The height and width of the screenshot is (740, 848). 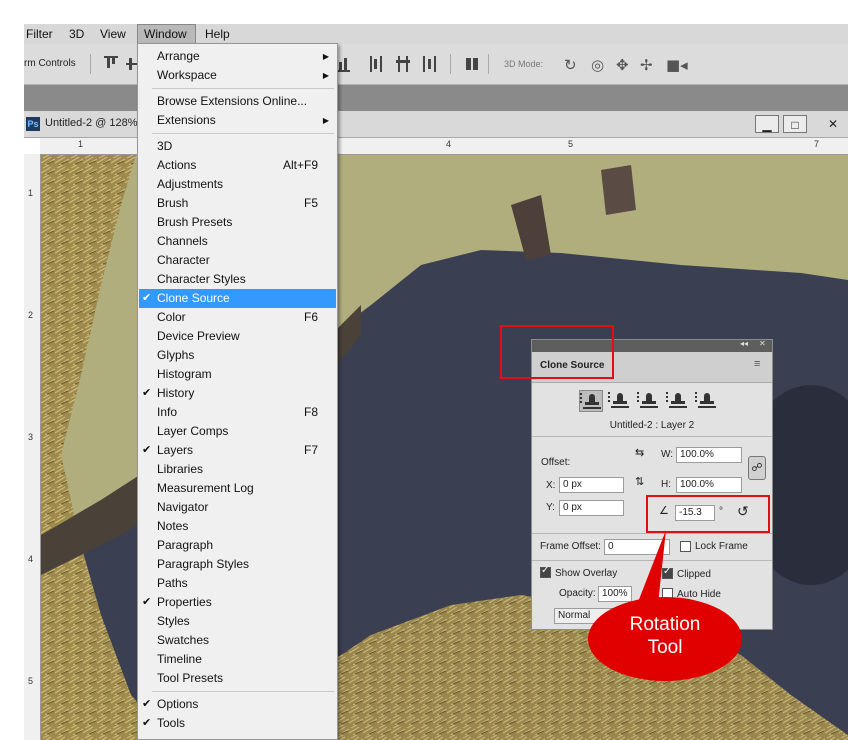 I want to click on maximize-button: □, so click(x=795, y=124).